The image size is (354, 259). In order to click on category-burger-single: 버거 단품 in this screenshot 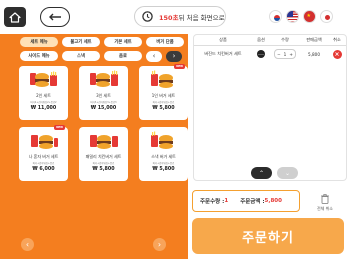, I will do `click(165, 42)`.